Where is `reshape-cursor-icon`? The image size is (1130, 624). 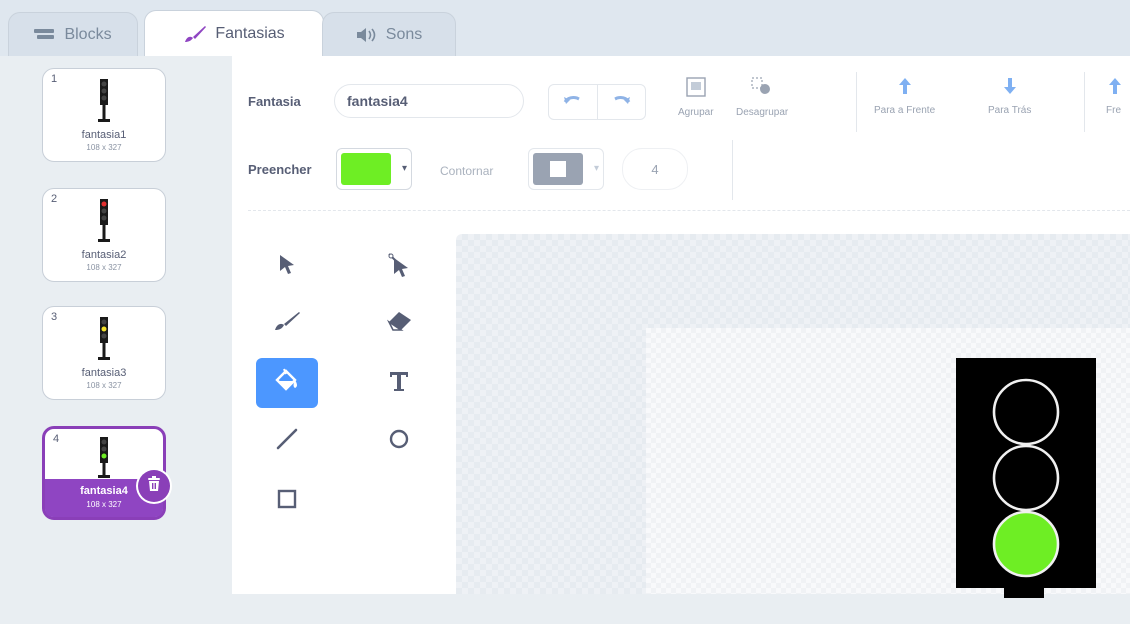 reshape-cursor-icon is located at coordinates (399, 267).